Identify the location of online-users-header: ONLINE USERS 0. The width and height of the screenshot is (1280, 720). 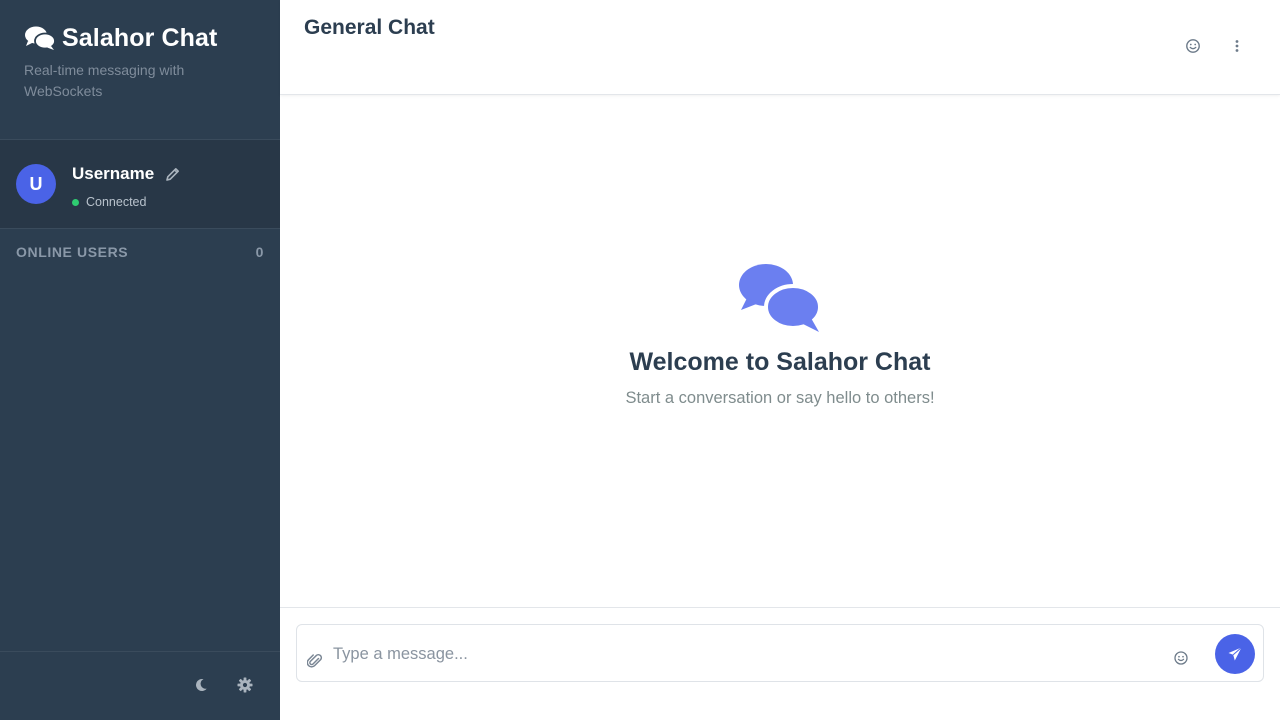
(140, 252).